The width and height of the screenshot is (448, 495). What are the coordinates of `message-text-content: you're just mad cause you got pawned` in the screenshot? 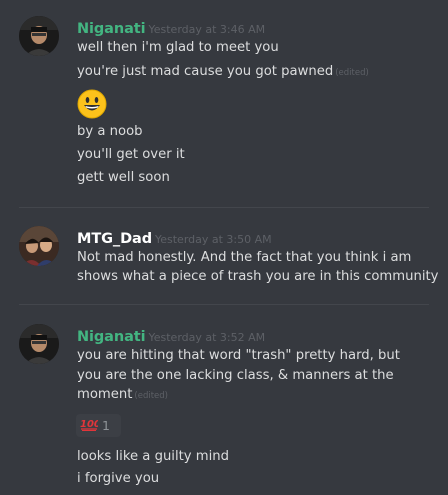 It's located at (205, 71).